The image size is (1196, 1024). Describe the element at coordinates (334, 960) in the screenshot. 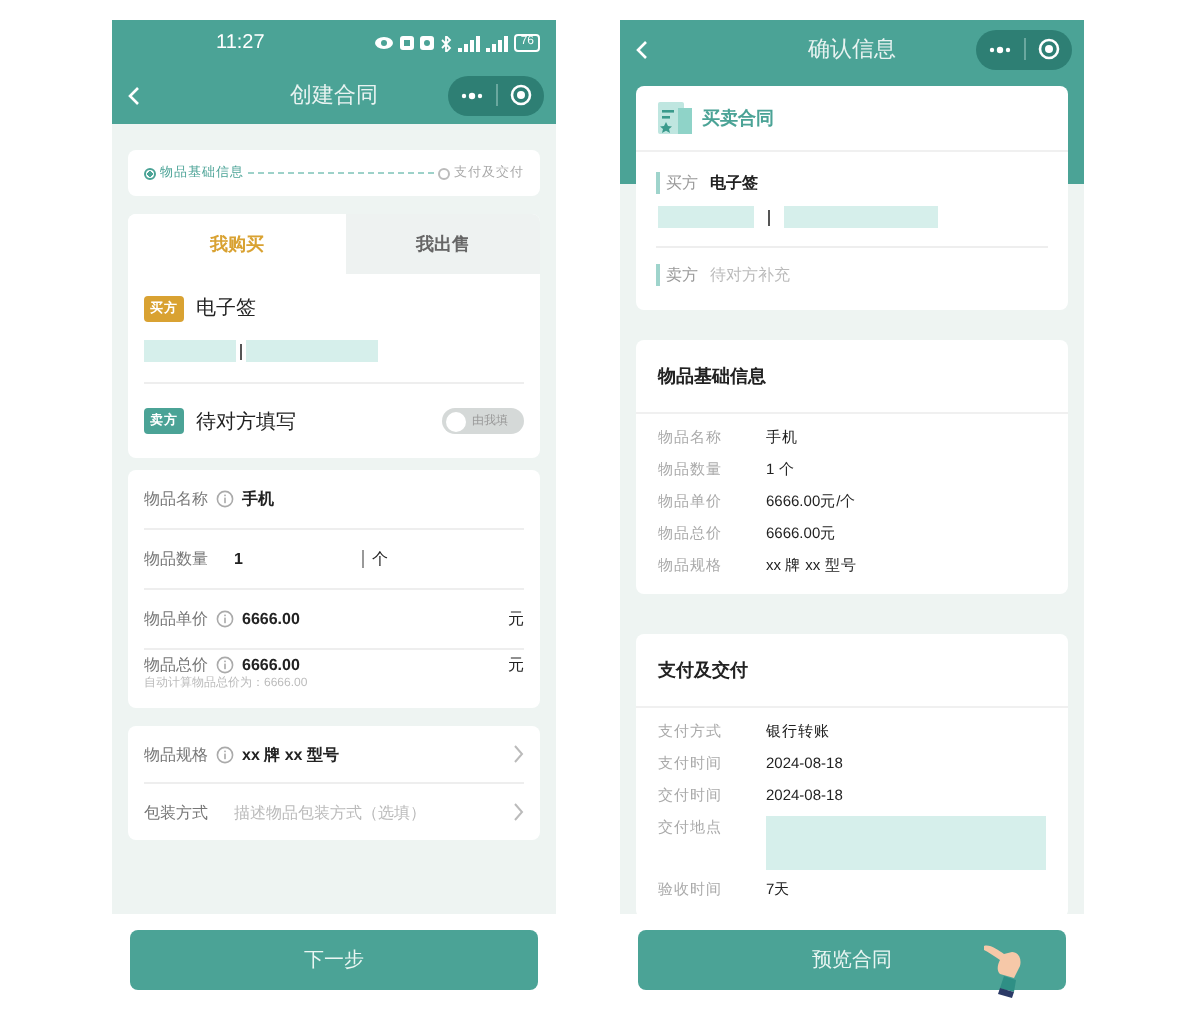

I see `next-button: 下一步` at that location.